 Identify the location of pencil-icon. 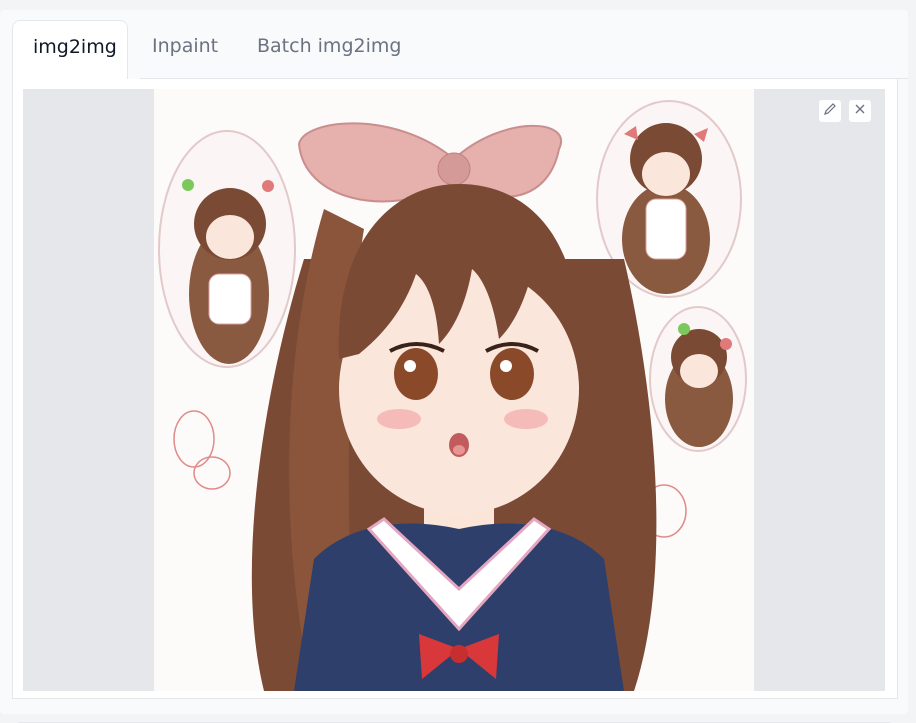
(830, 111).